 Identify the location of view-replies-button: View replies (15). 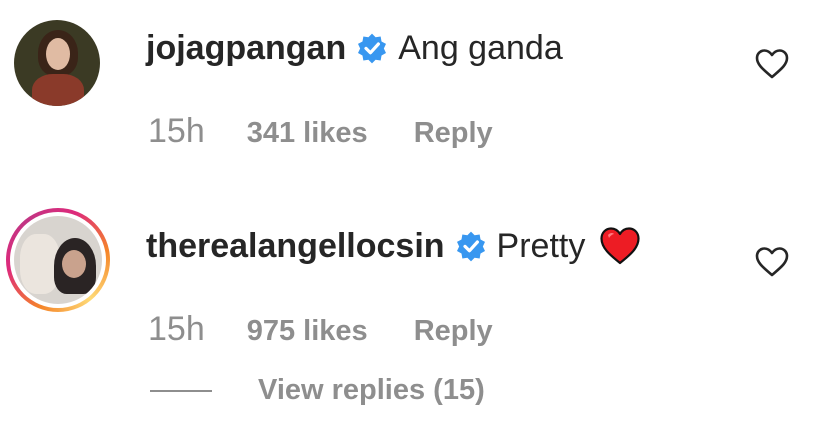
(317, 390).